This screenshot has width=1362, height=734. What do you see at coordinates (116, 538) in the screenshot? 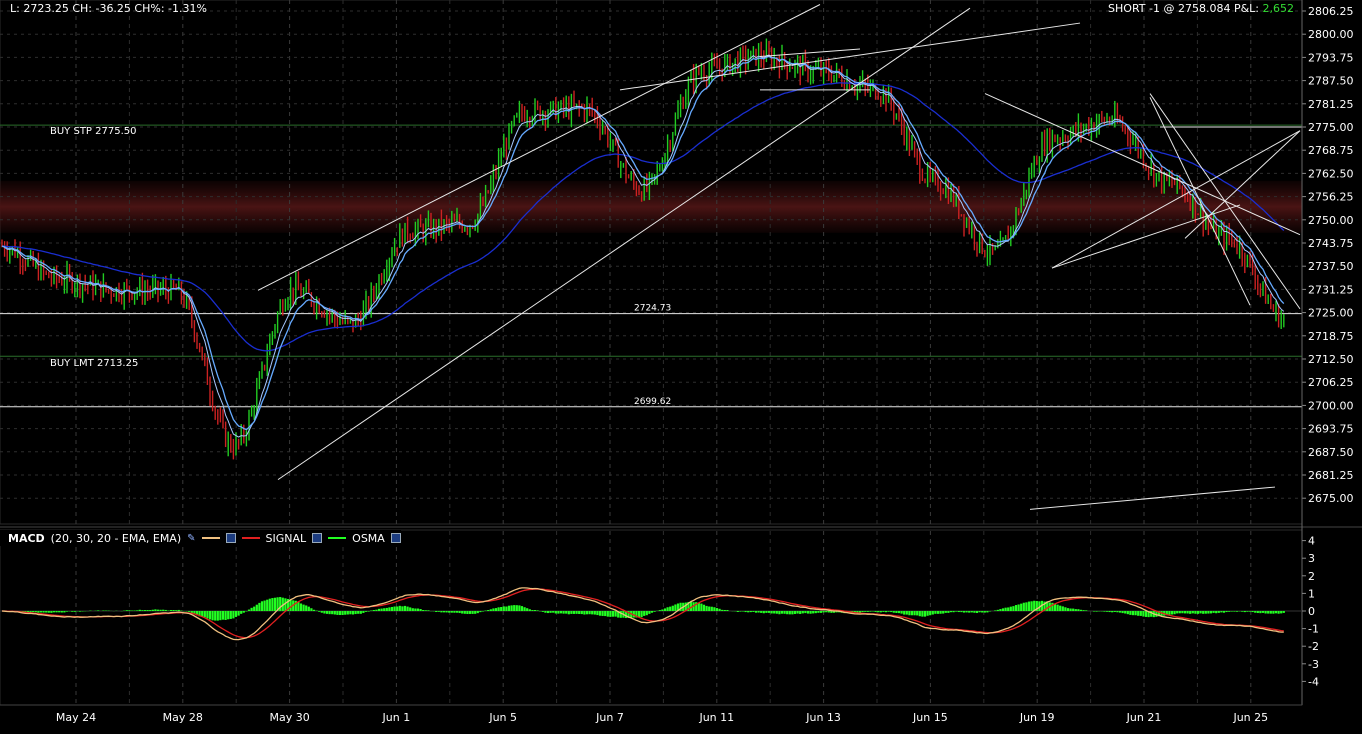
I see `macd-params: (20, 30, 20 - EMA, EMA)` at bounding box center [116, 538].